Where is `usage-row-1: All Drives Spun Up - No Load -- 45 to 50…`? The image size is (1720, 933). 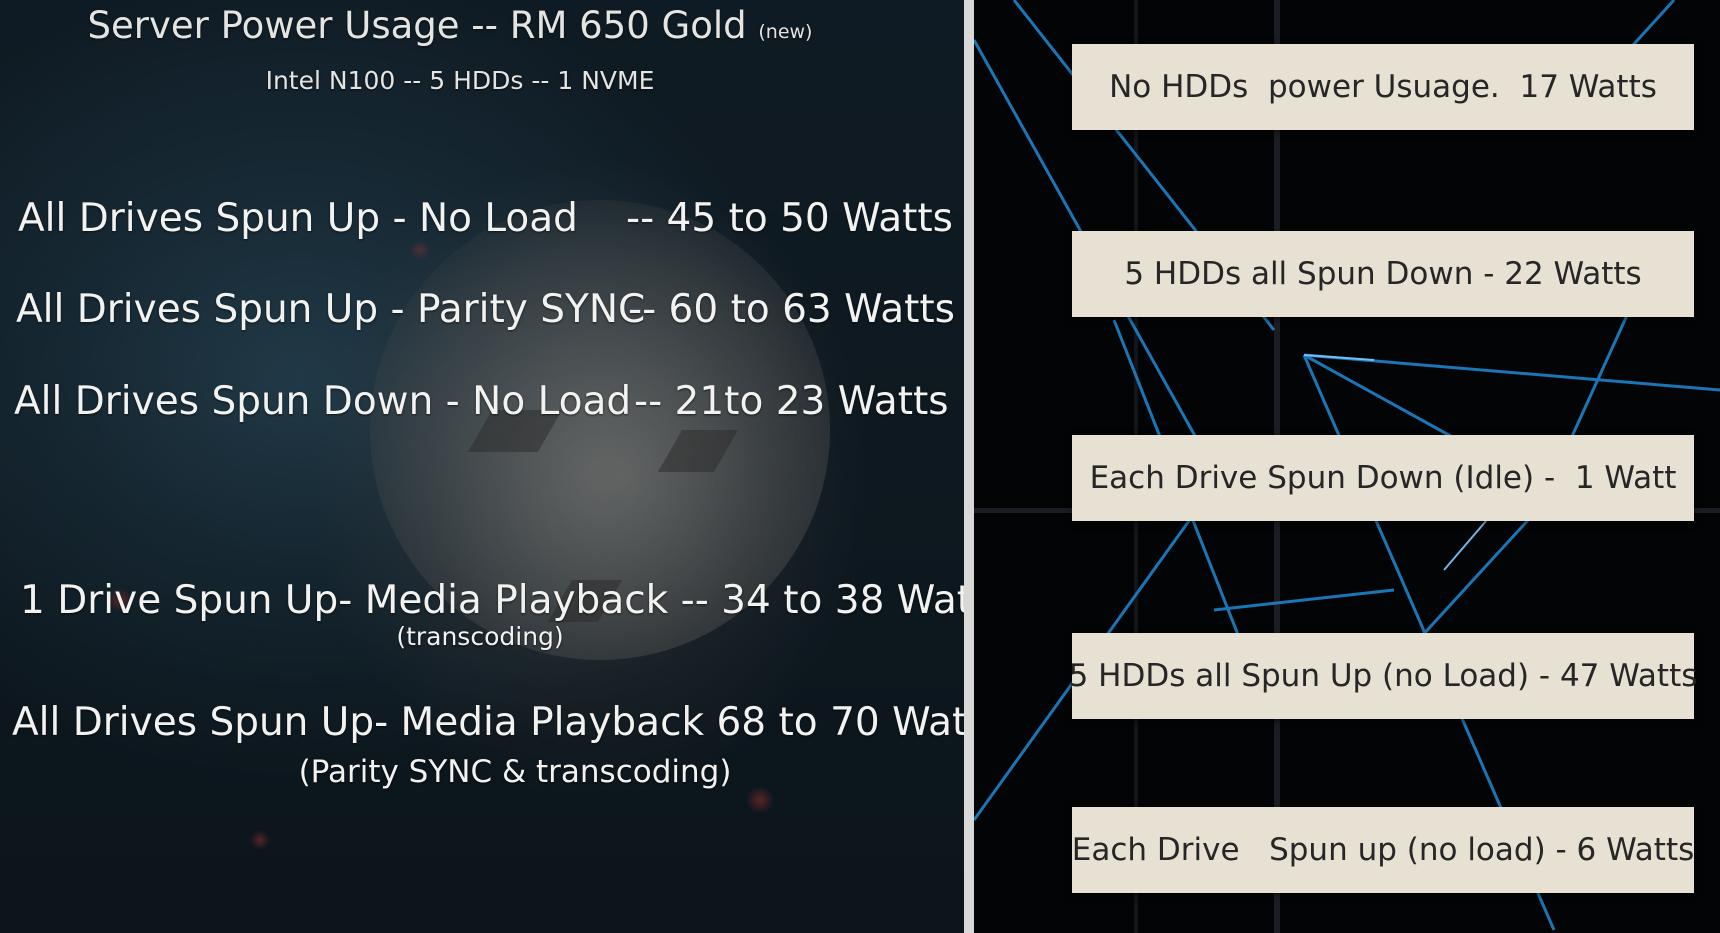
usage-row-1: All Drives Spun Up - No Load -- 45 to 50… is located at coordinates (485, 218).